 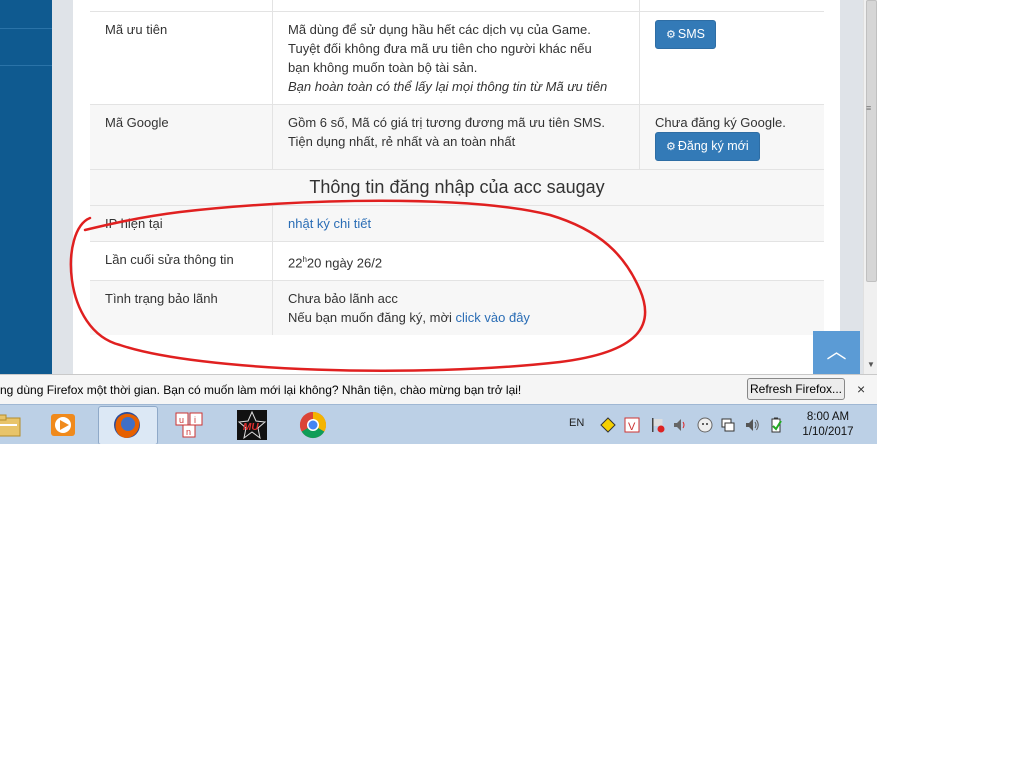 What do you see at coordinates (828, 425) in the screenshot?
I see `system-clock: 8:00 AM 1/10/2017` at bounding box center [828, 425].